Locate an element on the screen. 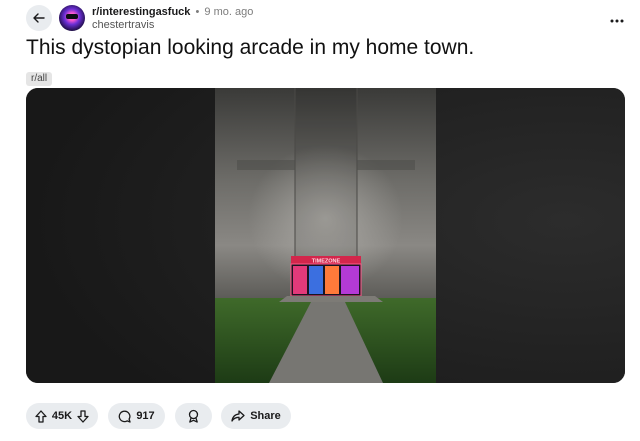 The width and height of the screenshot is (640, 441). upvote-count: 45K is located at coordinates (62, 416).